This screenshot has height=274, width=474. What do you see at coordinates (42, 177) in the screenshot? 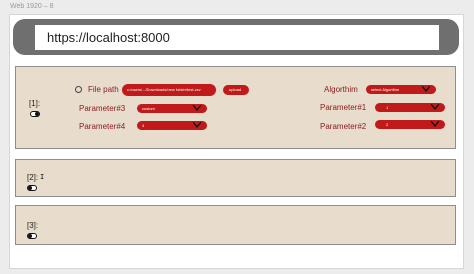
I see `text-cursor-icon: I` at bounding box center [42, 177].